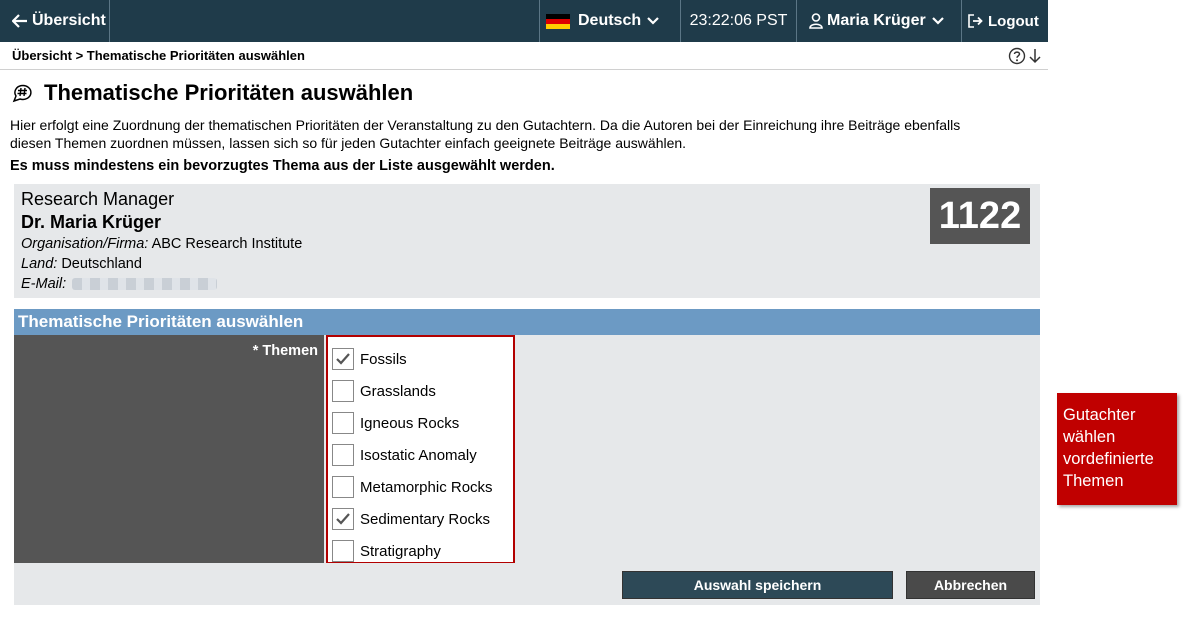 Image resolution: width=1193 pixels, height=618 pixels. Describe the element at coordinates (527, 322) in the screenshot. I see `section-header: Thematische Prioritäten auswählen` at that location.